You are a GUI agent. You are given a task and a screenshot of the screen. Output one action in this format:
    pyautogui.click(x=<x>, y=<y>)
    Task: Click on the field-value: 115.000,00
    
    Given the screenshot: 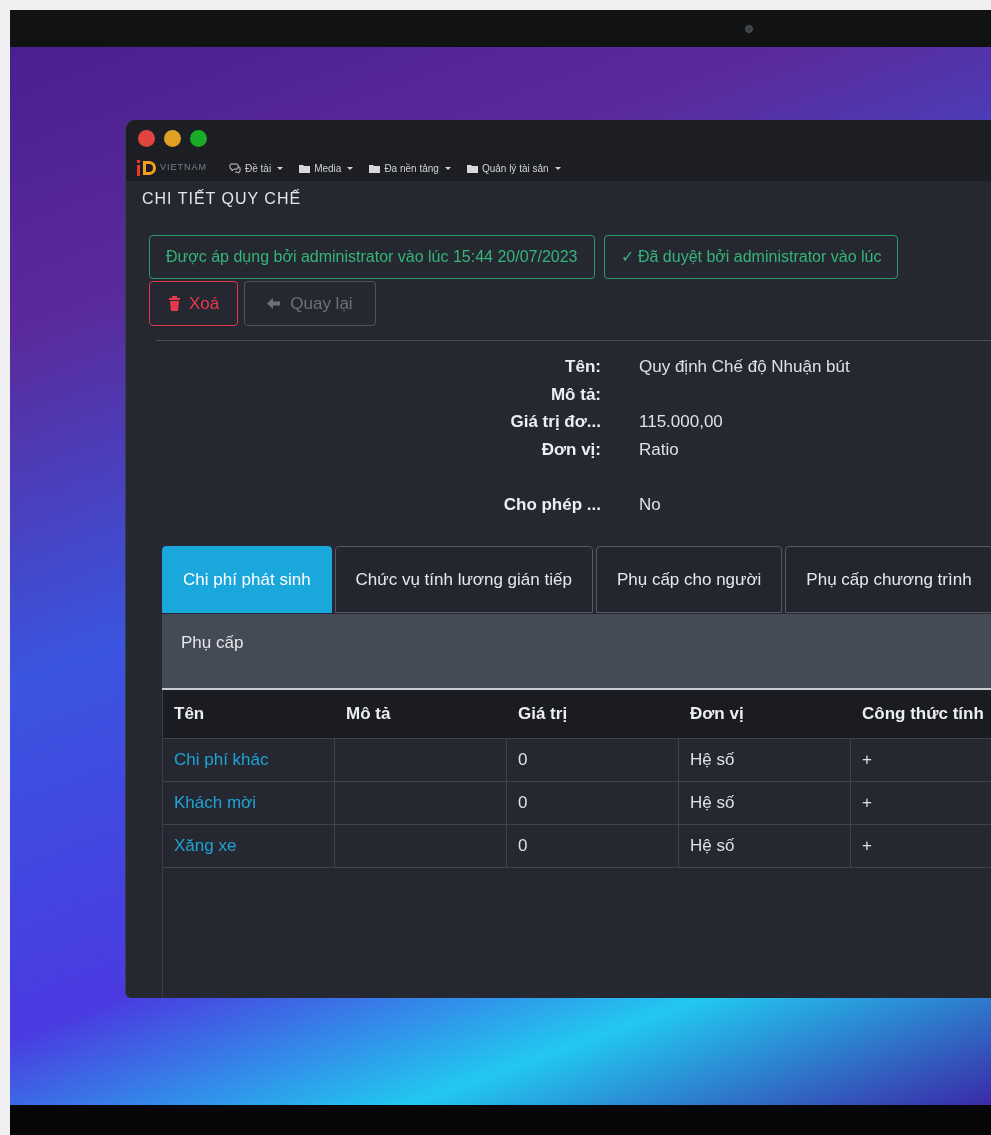 What is the action you would take?
    pyautogui.click(x=681, y=421)
    